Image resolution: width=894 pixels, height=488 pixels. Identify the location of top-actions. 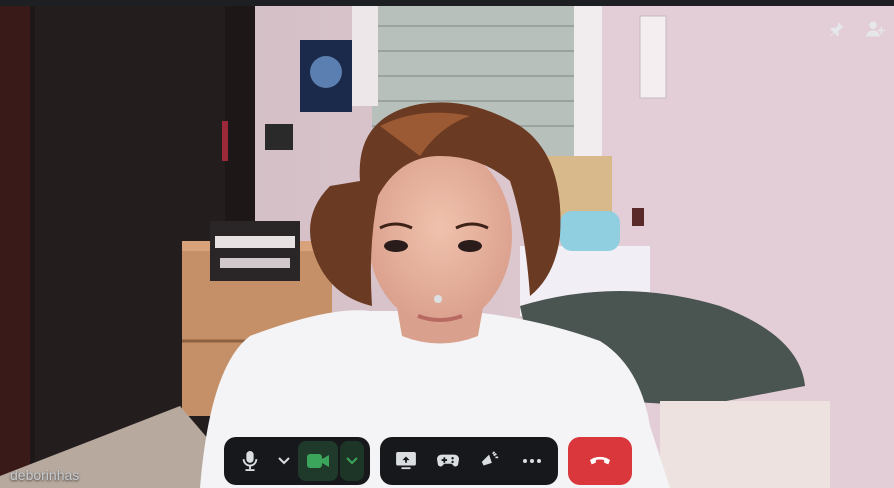
(856, 29).